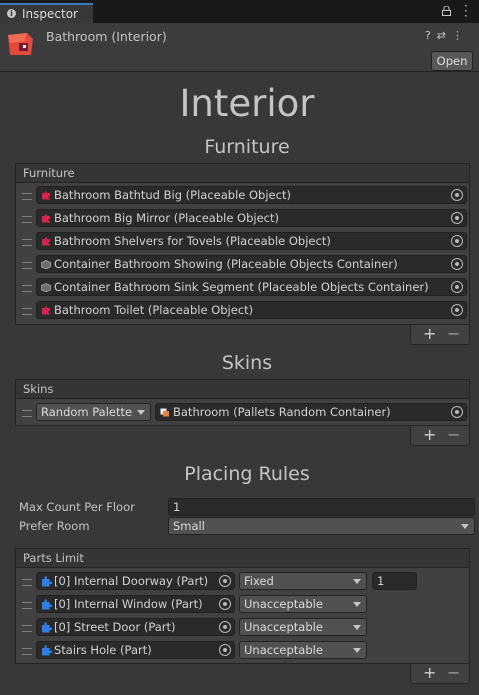  I want to click on prefer-room-value: Small, so click(189, 526).